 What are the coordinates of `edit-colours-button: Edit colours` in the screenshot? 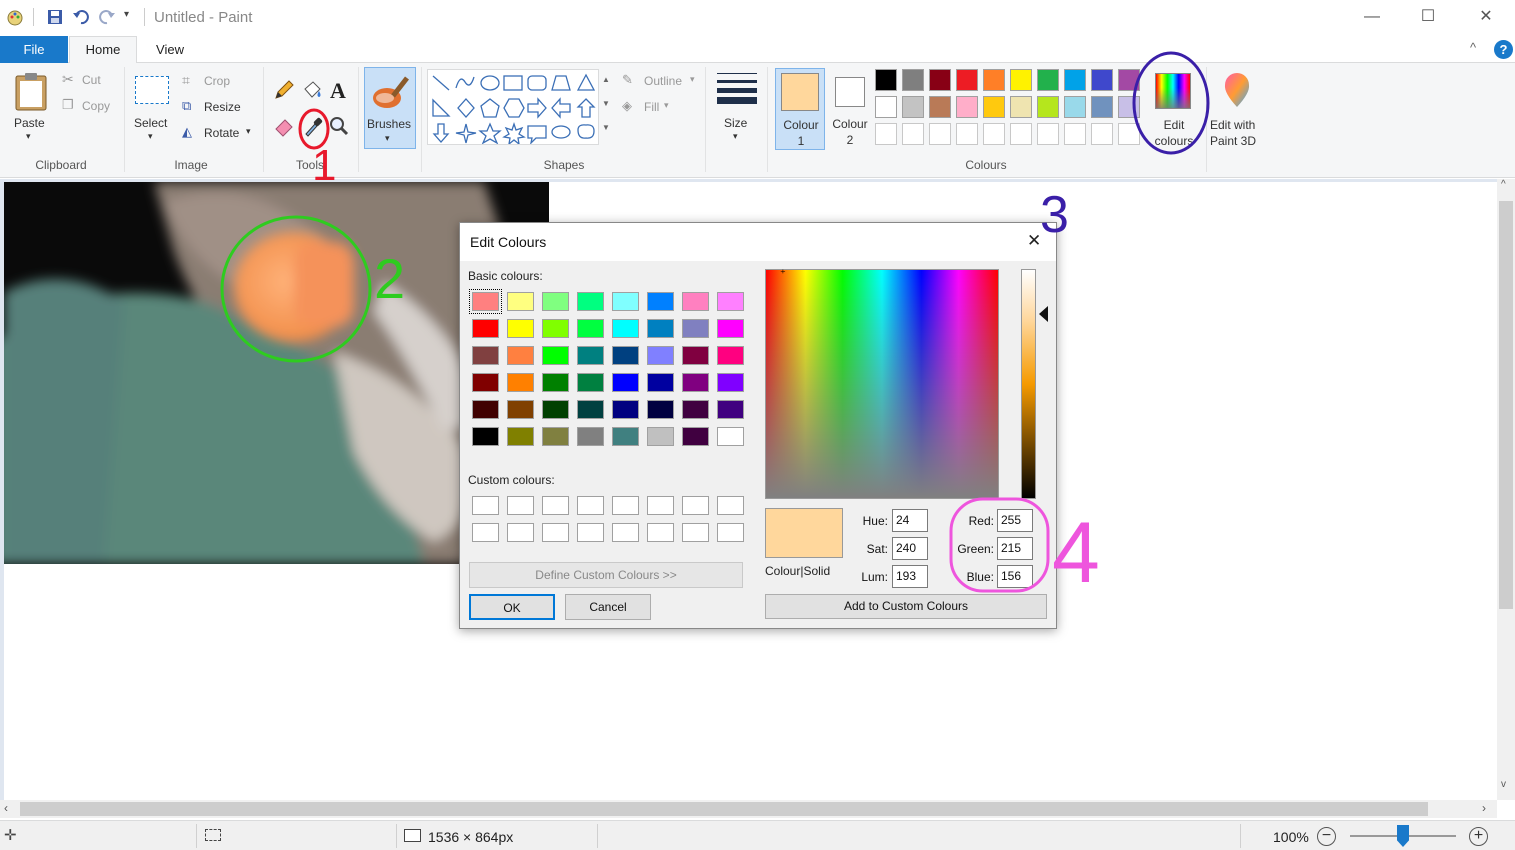 It's located at (1175, 109).